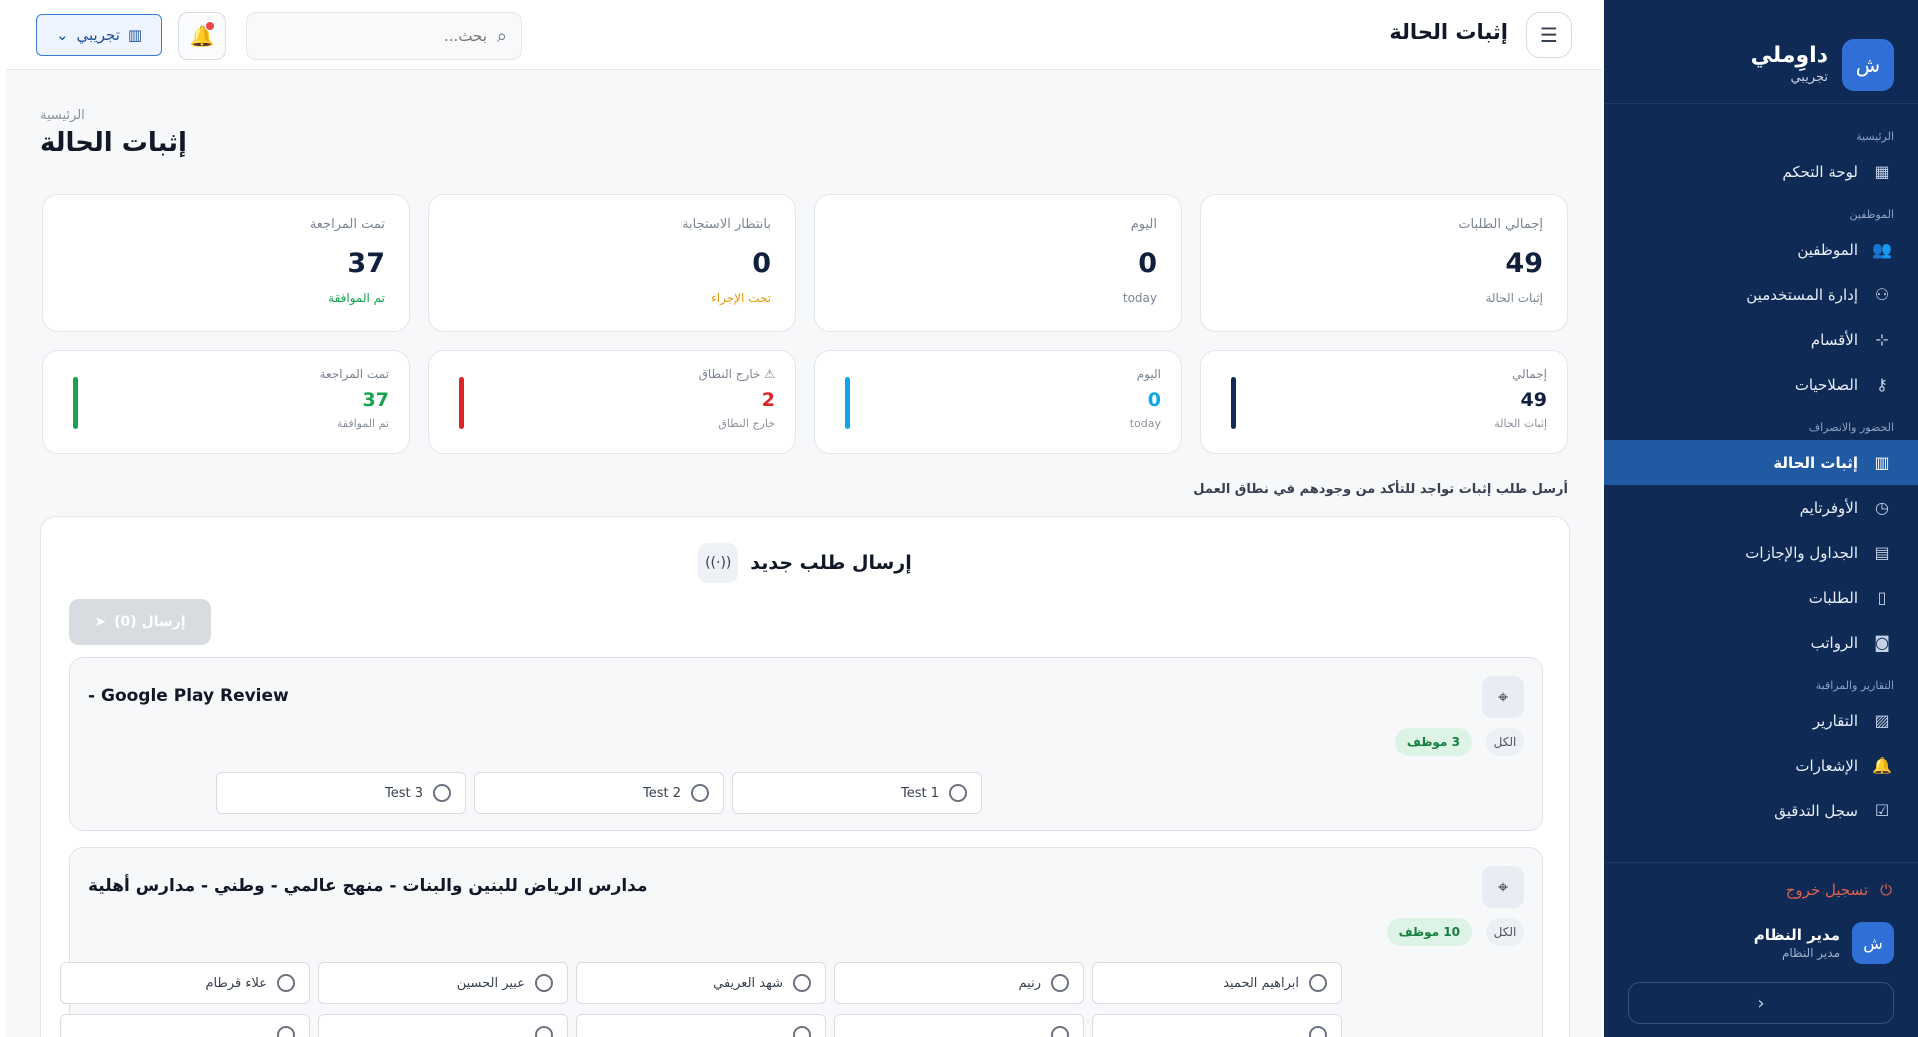 The width and height of the screenshot is (1918, 1037). Describe the element at coordinates (612, 402) in the screenshot. I see `mini-card-out-of-range: ⚠ خارج النطاق 2 خارج النطاق` at that location.